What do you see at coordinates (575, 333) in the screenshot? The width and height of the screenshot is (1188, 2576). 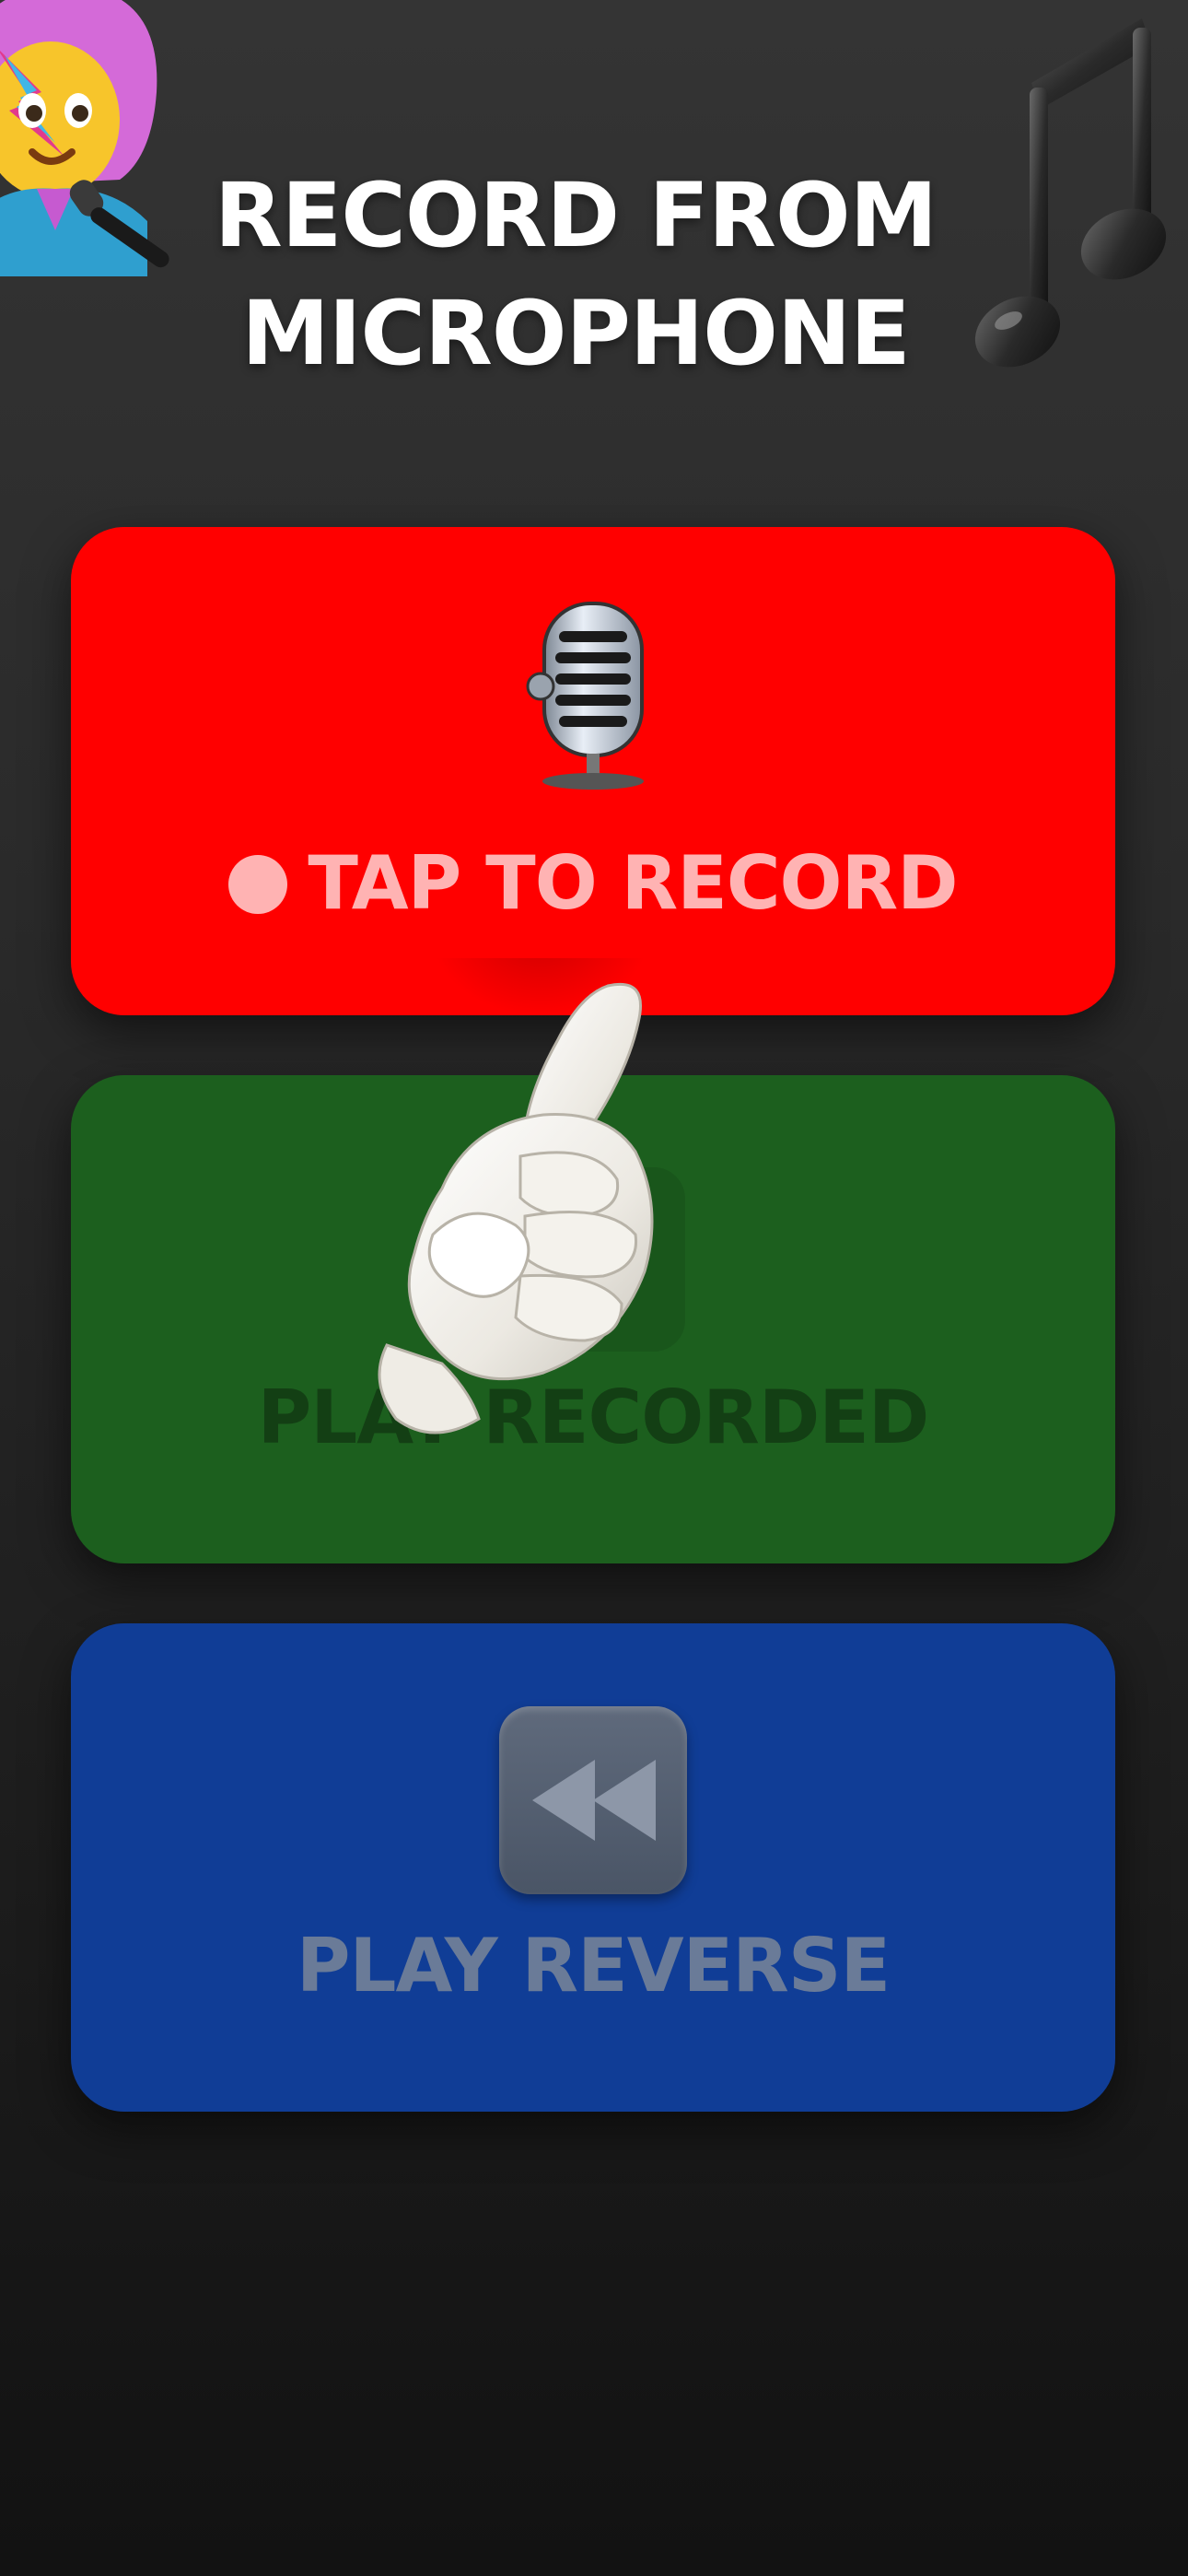 I see `page-title-line-2: MICROPHONE` at bounding box center [575, 333].